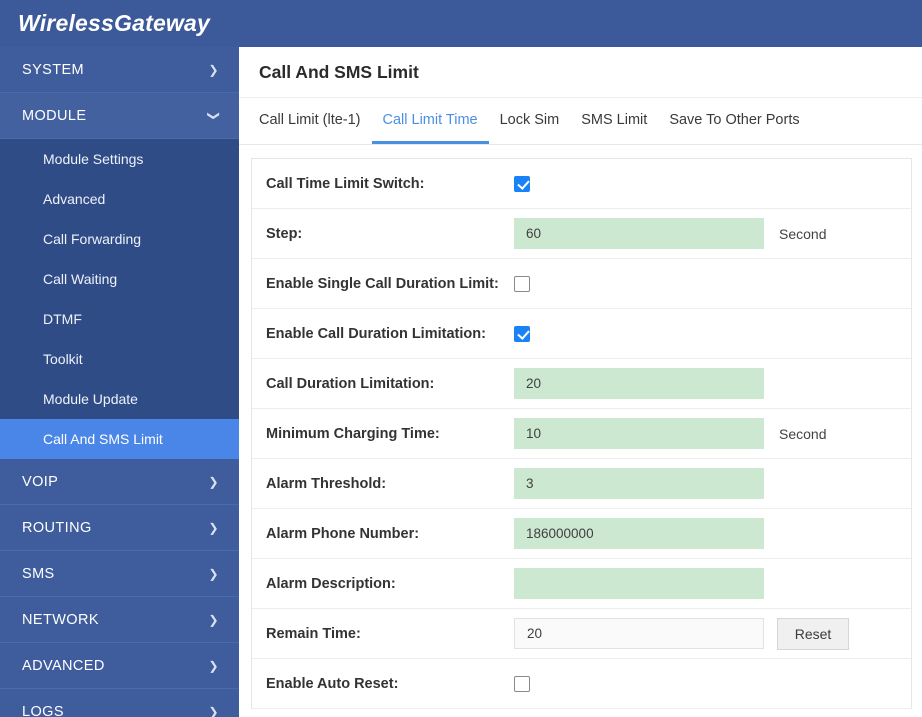 Image resolution: width=922 pixels, height=717 pixels. Describe the element at coordinates (103, 439) in the screenshot. I see `sidebar-item-label: Call And SMS Limit` at that location.